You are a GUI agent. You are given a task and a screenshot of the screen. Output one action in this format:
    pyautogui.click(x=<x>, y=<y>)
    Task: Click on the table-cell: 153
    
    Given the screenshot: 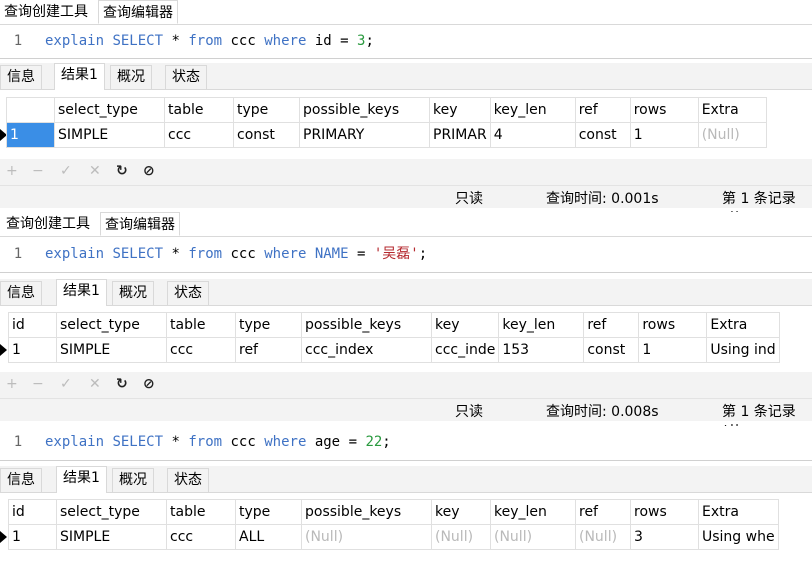 What is the action you would take?
    pyautogui.click(x=541, y=350)
    